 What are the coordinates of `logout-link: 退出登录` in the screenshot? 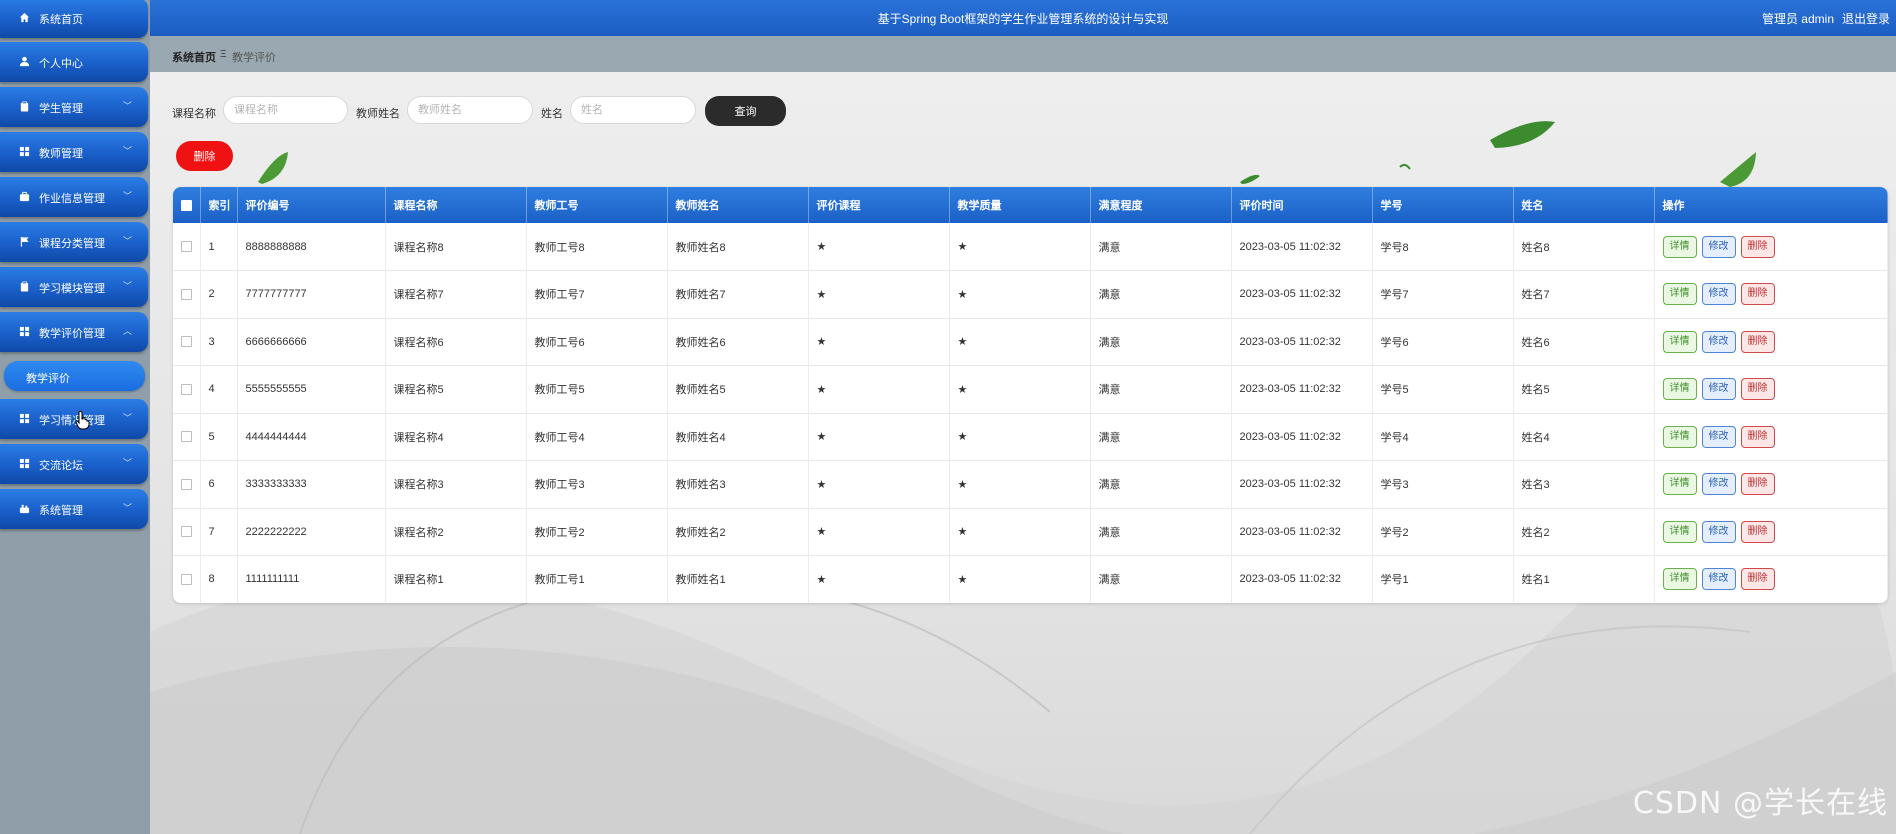 It's located at (1866, 18).